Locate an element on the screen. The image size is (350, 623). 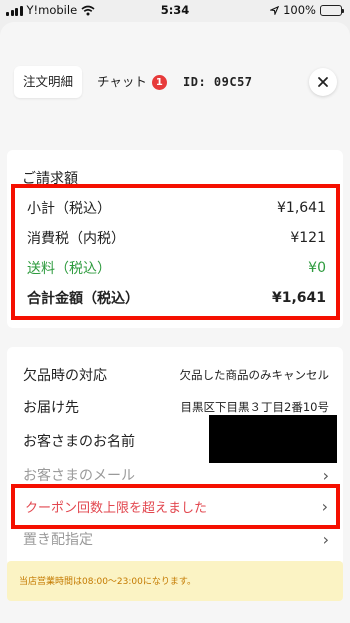
total-row: 合計金額（税込） ¥1,641 is located at coordinates (176, 298).